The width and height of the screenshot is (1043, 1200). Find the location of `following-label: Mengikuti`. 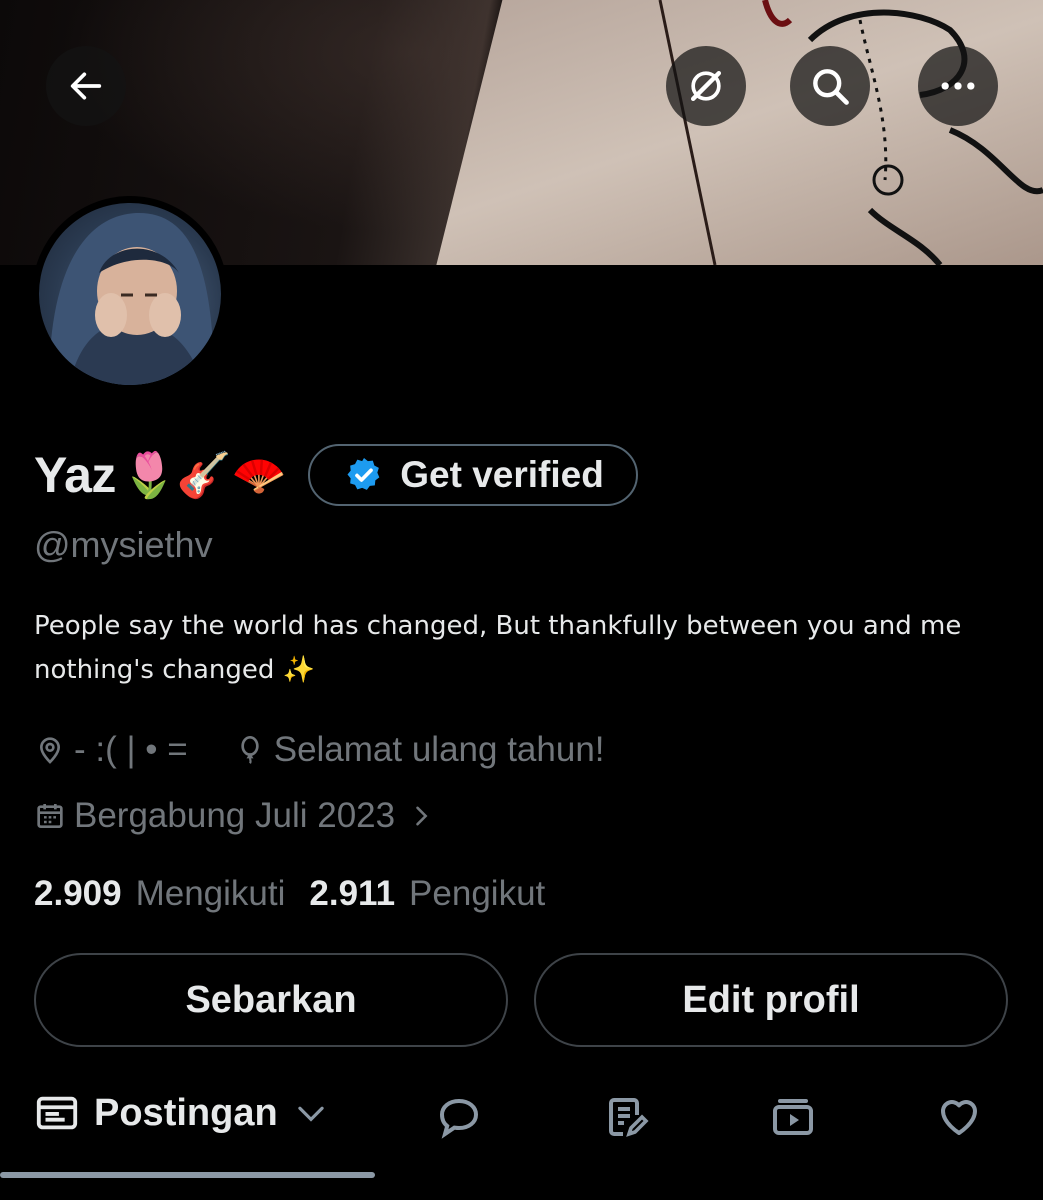

following-label: Mengikuti is located at coordinates (210, 893).